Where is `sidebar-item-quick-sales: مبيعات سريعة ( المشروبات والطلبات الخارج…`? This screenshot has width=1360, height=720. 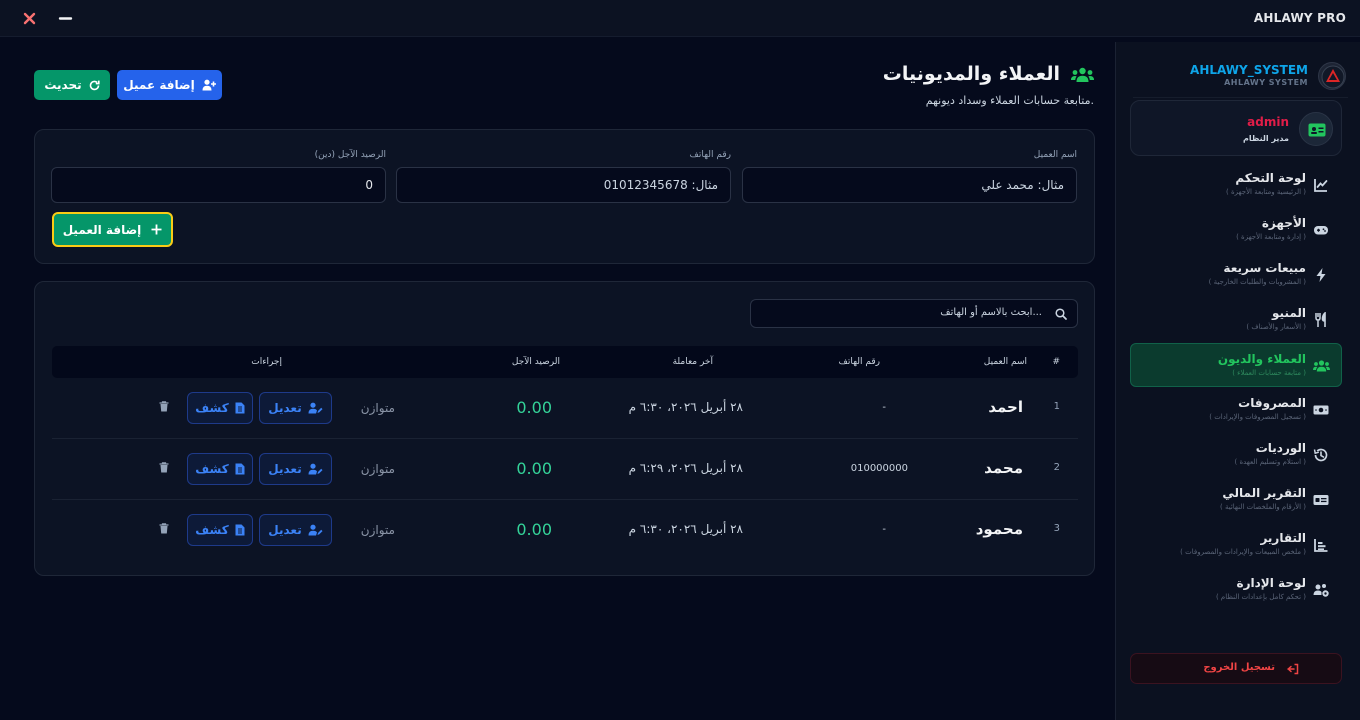 sidebar-item-quick-sales: مبيعات سريعة ( المشروبات والطلبات الخارج… is located at coordinates (1236, 274).